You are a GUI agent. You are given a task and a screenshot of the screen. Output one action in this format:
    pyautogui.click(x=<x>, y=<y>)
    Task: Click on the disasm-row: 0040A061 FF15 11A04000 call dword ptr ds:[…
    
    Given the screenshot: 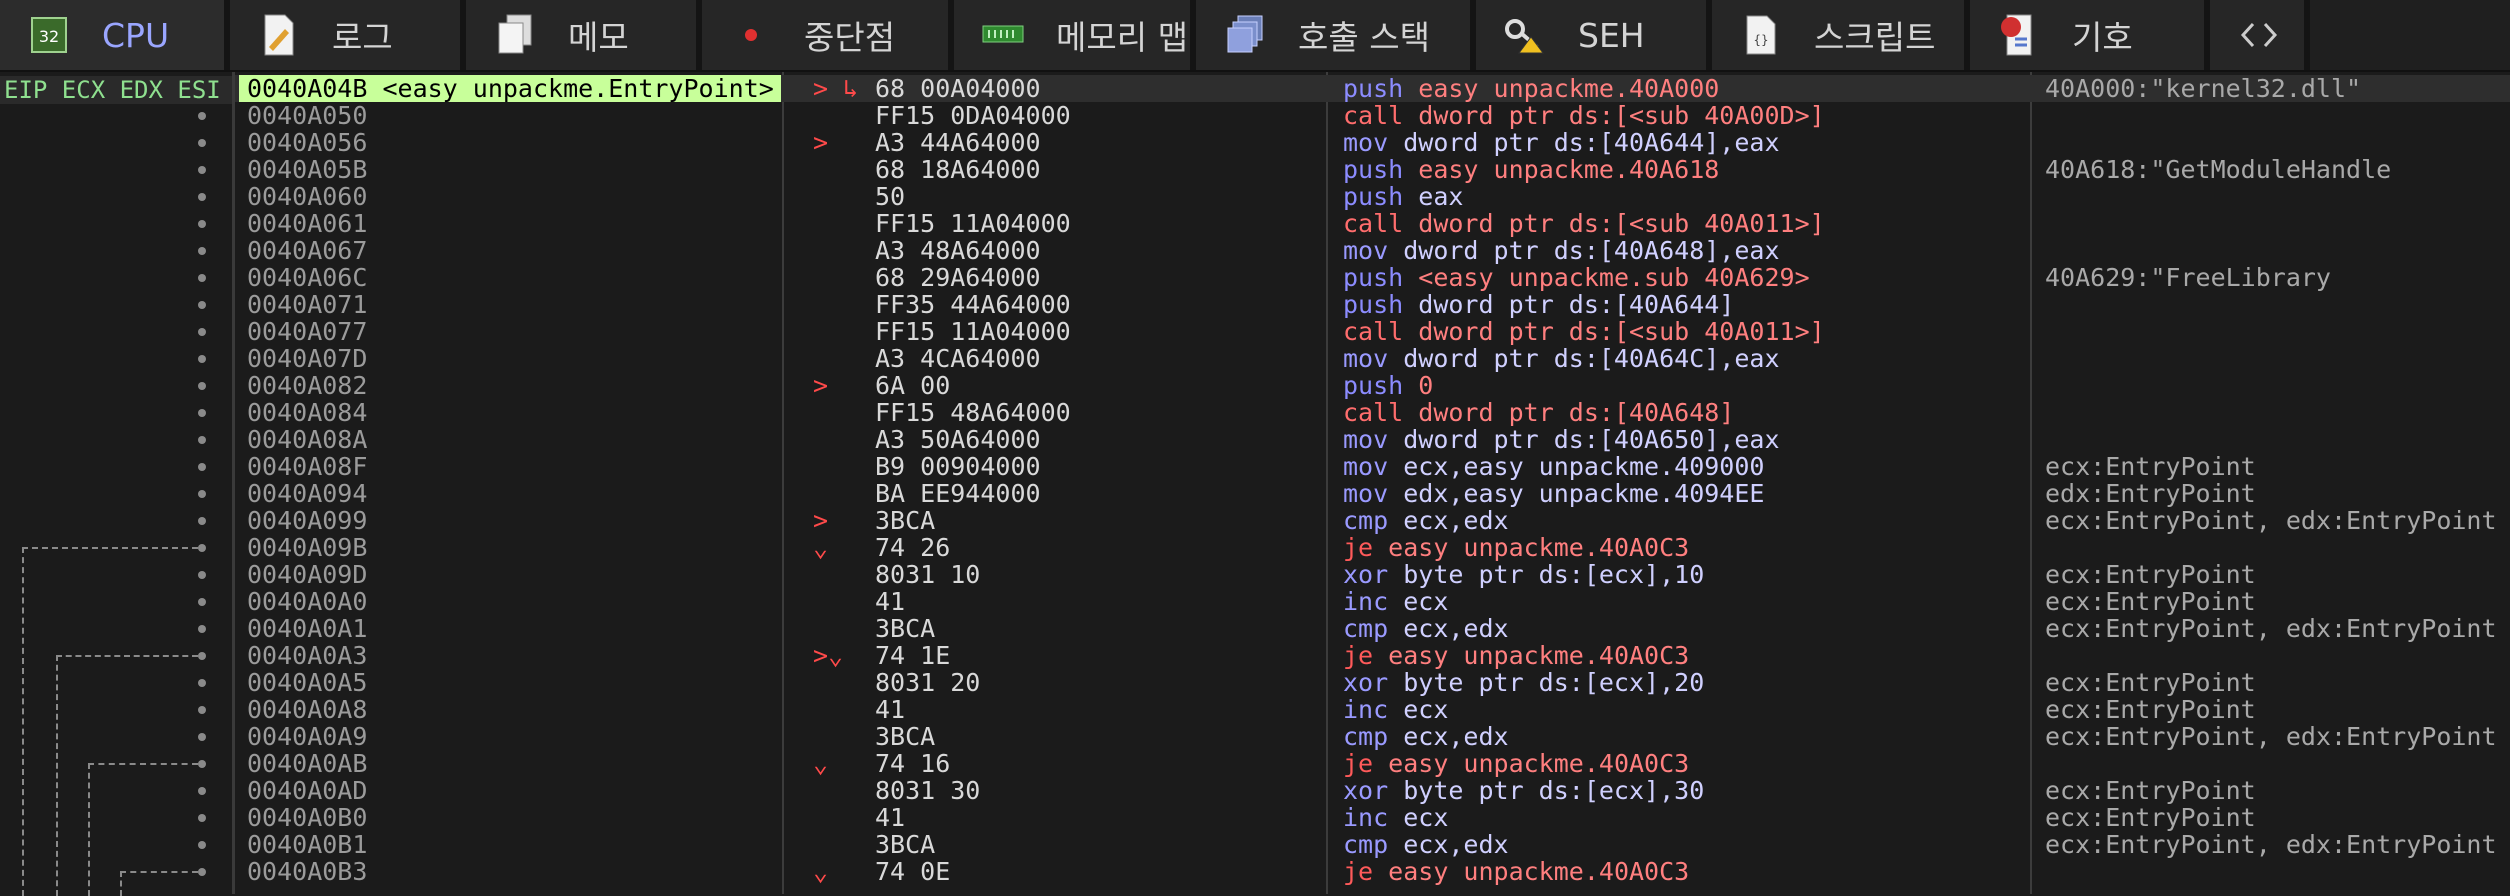 What is the action you would take?
    pyautogui.click(x=1372, y=223)
    